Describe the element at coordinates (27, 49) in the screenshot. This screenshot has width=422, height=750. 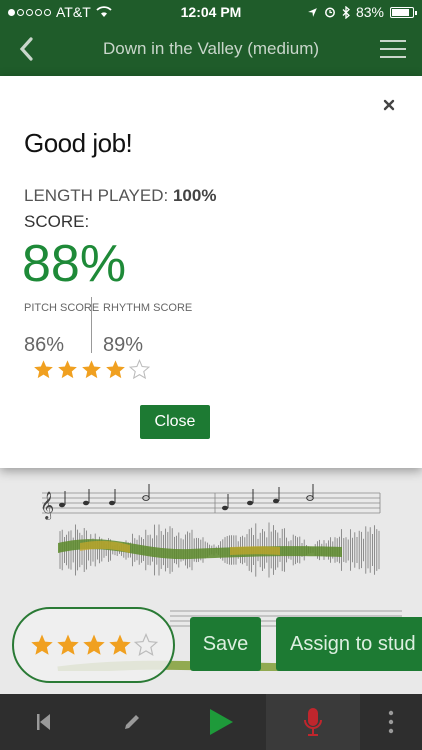
I see `back-icon` at that location.